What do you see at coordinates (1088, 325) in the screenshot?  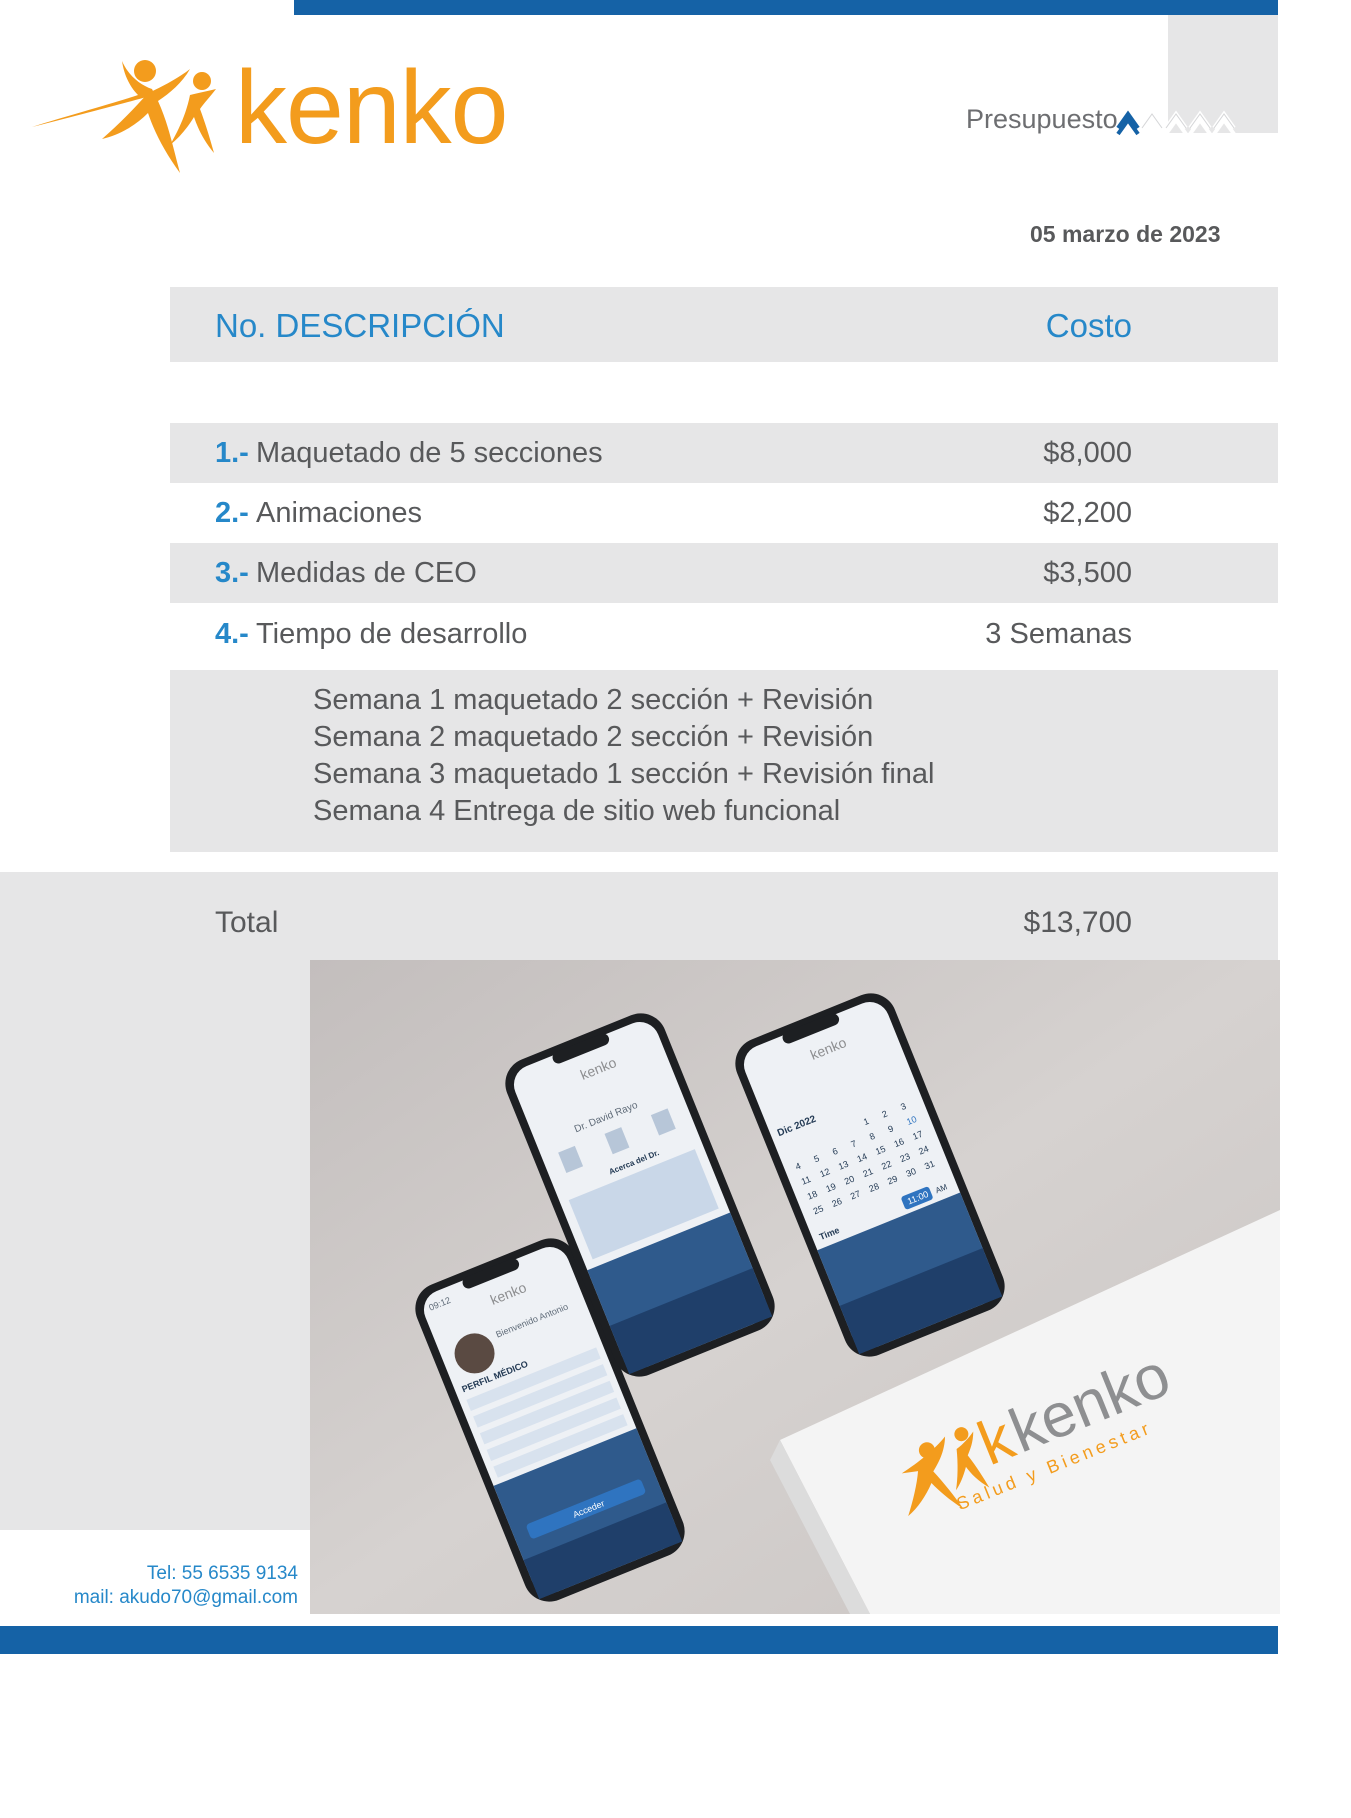 I see `header-cost: Costo` at bounding box center [1088, 325].